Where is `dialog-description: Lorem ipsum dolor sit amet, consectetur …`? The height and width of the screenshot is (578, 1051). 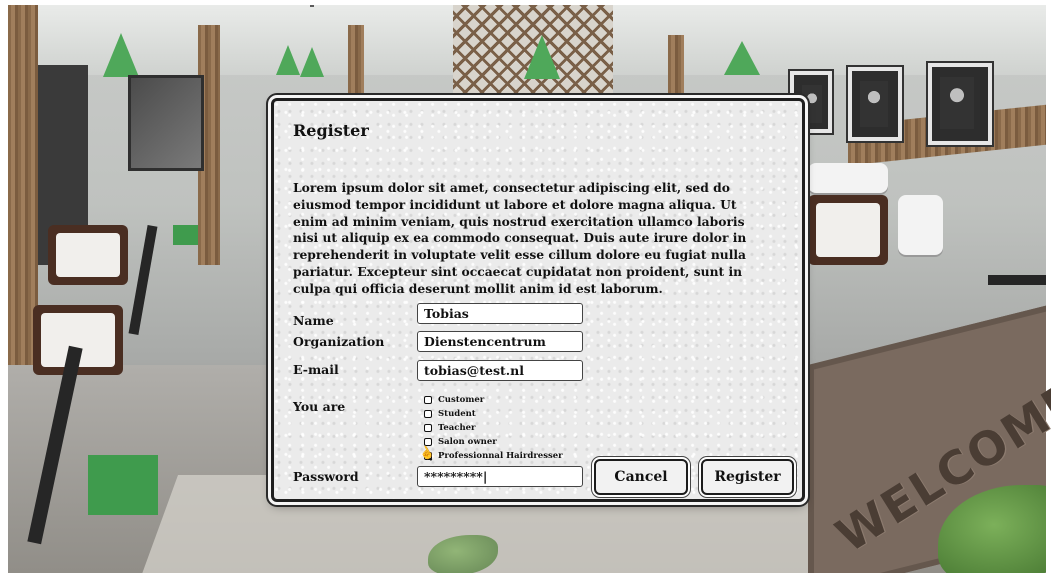
dialog-description: Lorem ipsum dolor sit amet, consectetur … is located at coordinates (520, 238).